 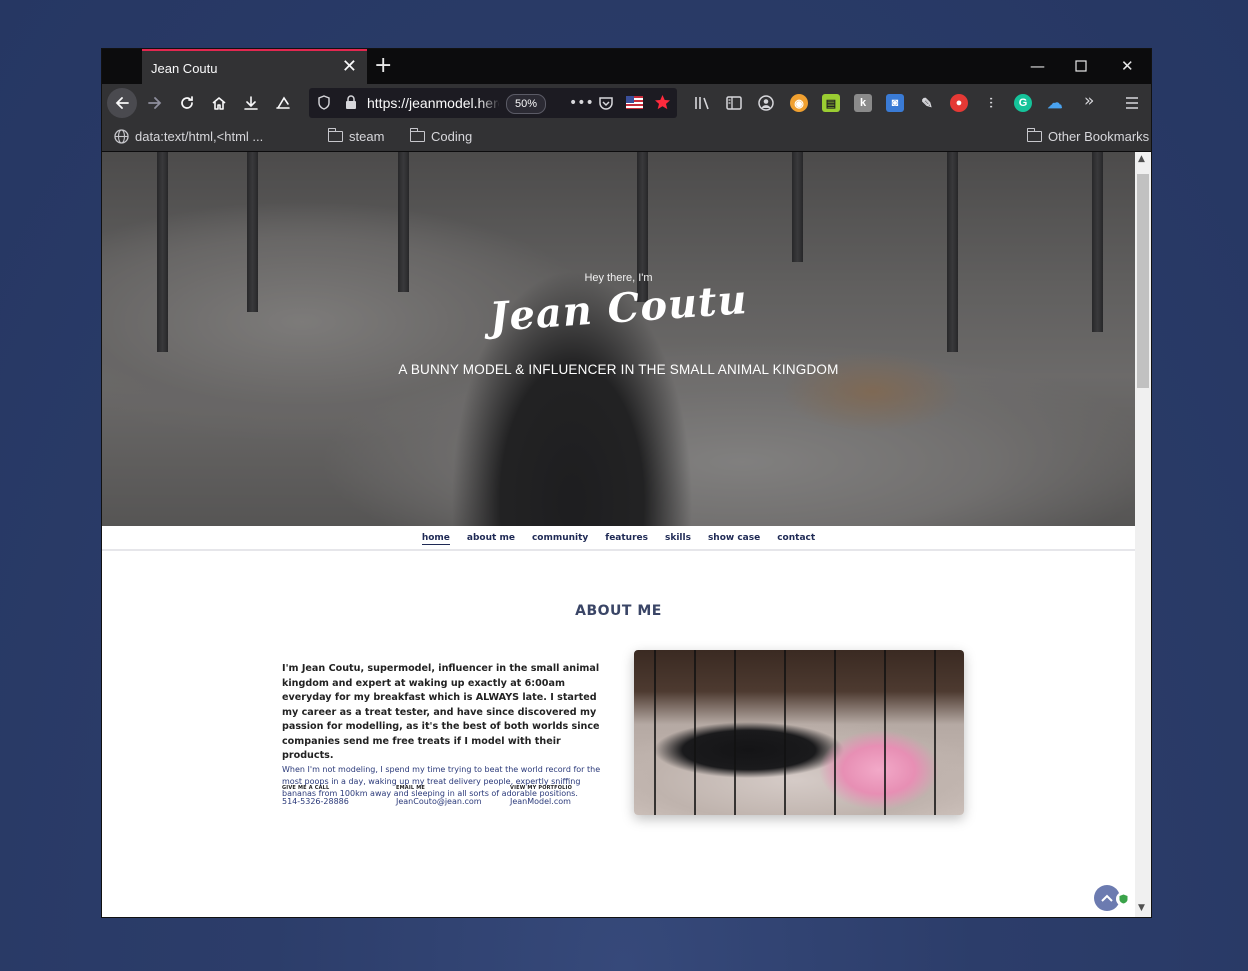 I want to click on nav-link-contact: contact, so click(x=796, y=537).